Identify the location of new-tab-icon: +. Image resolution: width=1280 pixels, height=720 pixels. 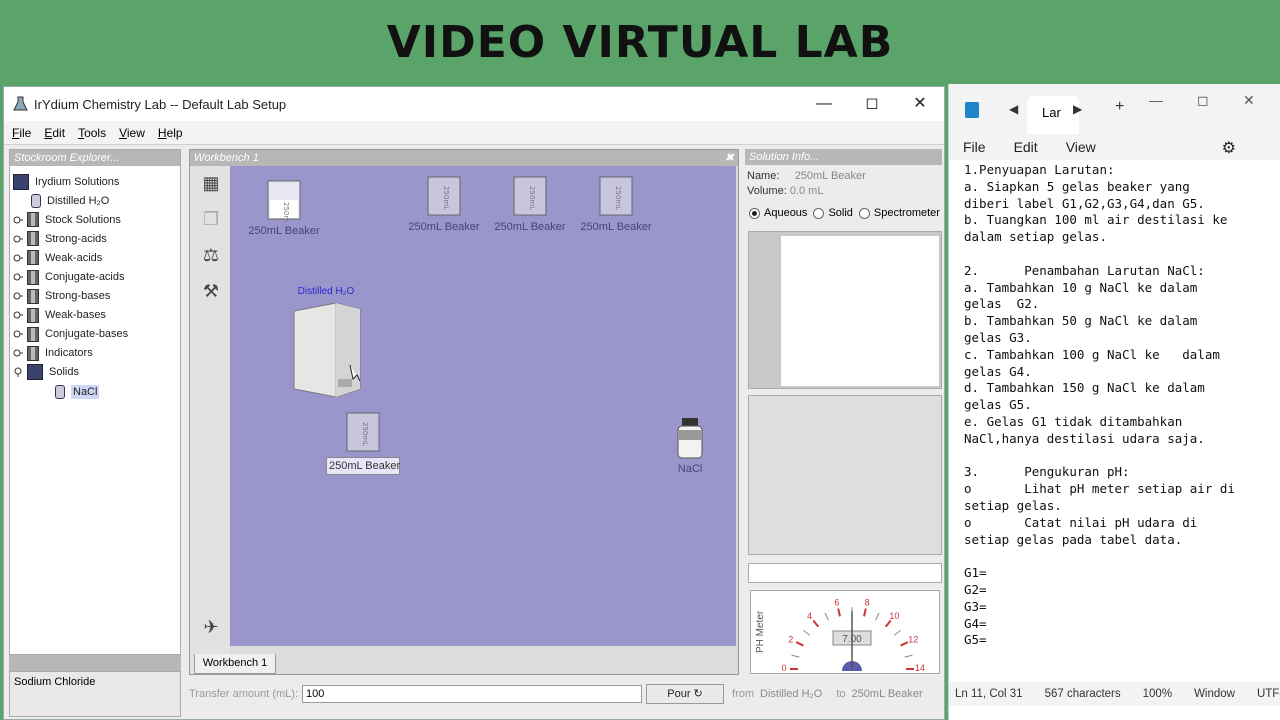
(1119, 107).